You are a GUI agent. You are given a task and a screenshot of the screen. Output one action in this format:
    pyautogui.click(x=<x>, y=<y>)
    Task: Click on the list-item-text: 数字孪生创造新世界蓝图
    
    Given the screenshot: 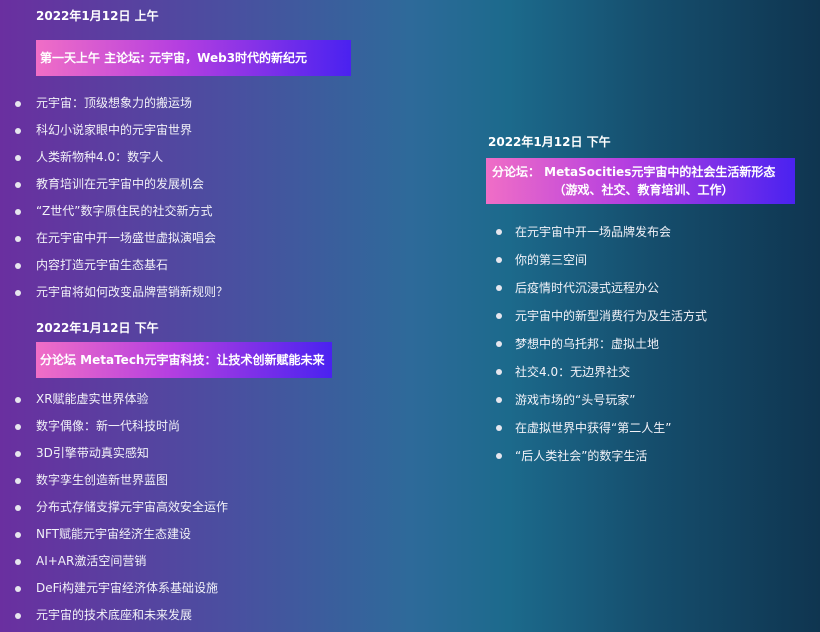 What is the action you would take?
    pyautogui.click(x=102, y=480)
    